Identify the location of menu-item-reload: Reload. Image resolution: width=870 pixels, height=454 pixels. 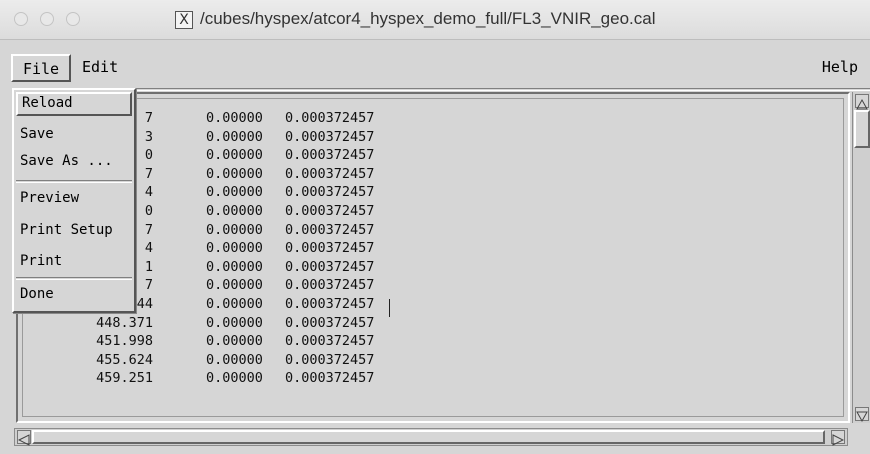
(74, 104).